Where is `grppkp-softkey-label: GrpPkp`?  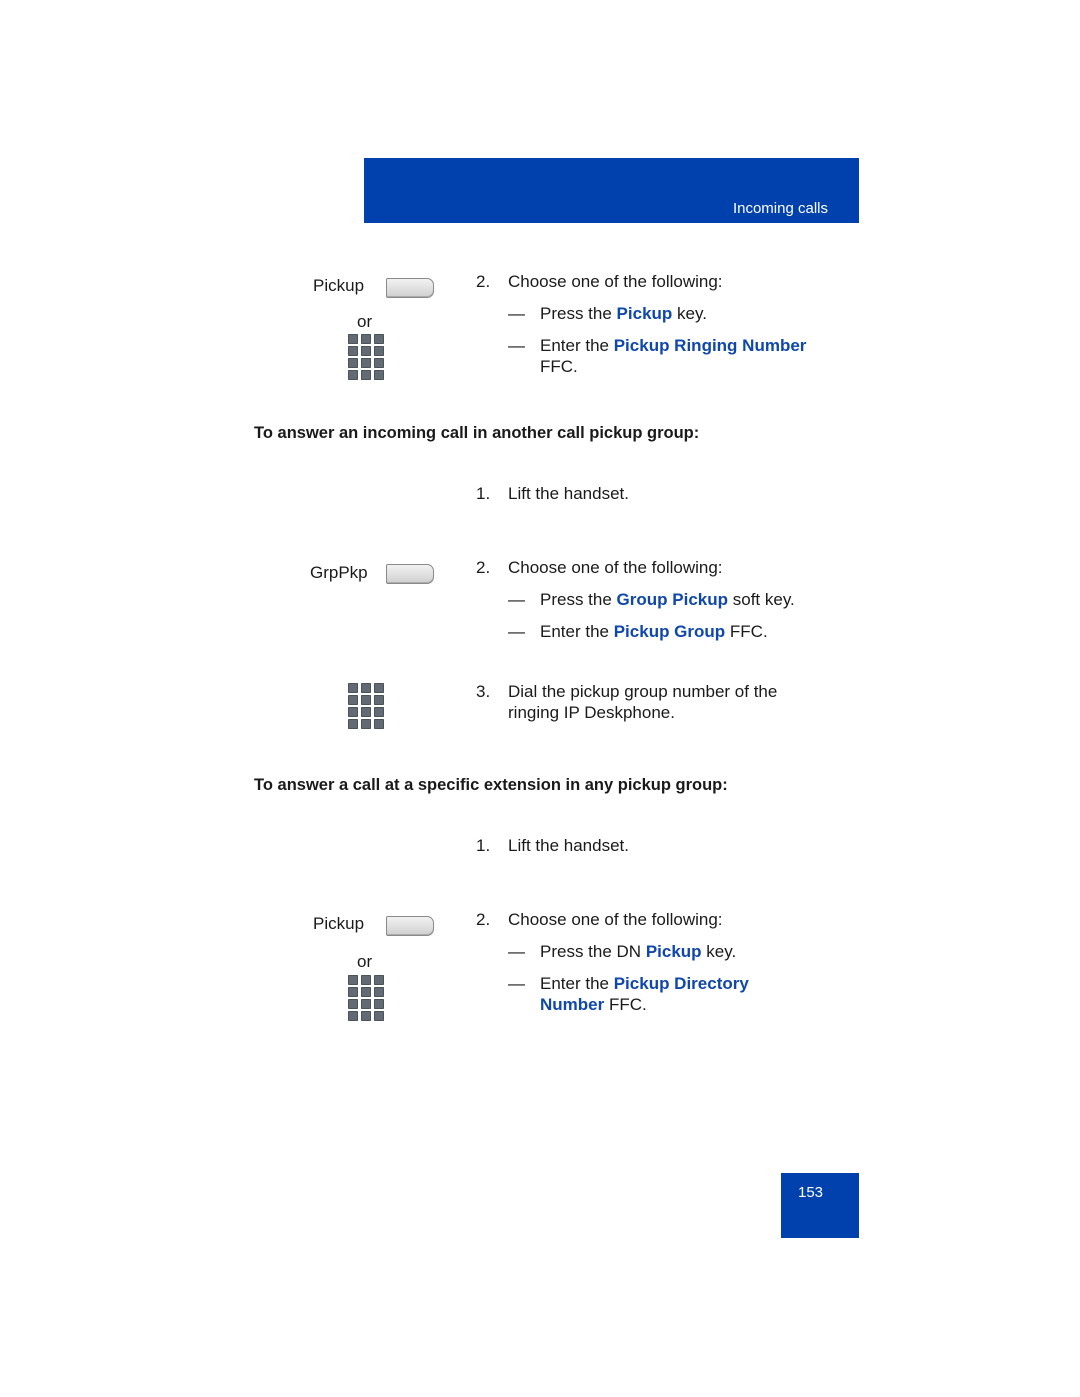
grppkp-softkey-label: GrpPkp is located at coordinates (339, 572).